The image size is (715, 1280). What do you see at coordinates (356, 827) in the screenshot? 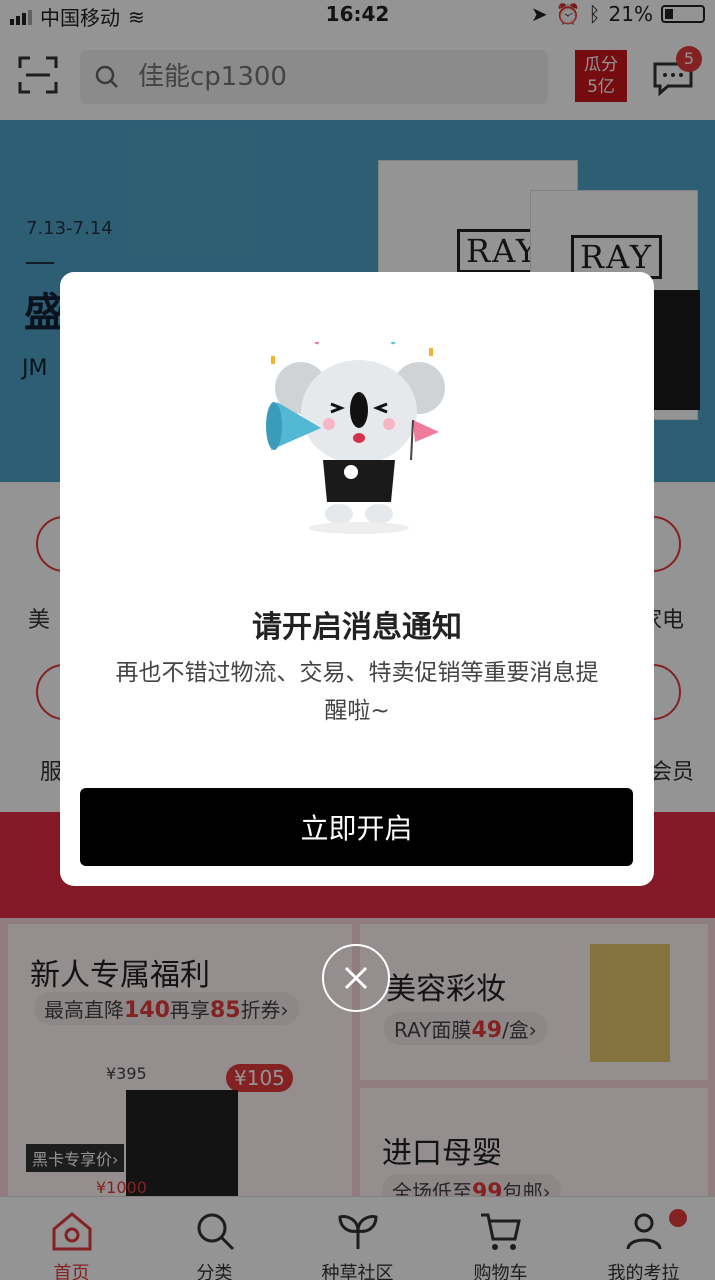
I see `enable-notifications-button: 立即开启` at bounding box center [356, 827].